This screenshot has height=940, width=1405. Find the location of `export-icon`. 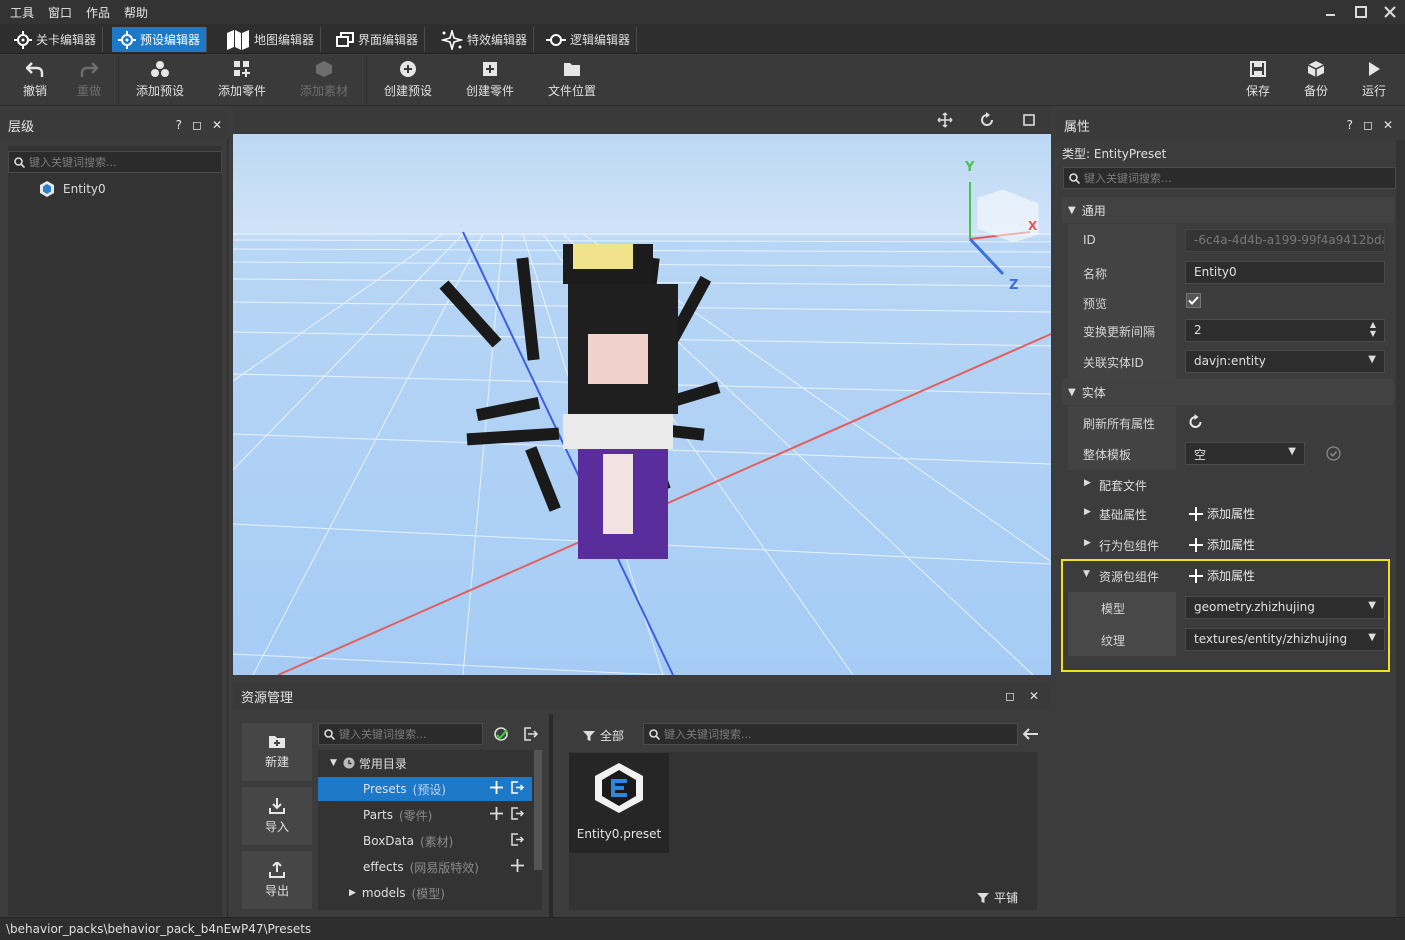

export-icon is located at coordinates (277, 869).